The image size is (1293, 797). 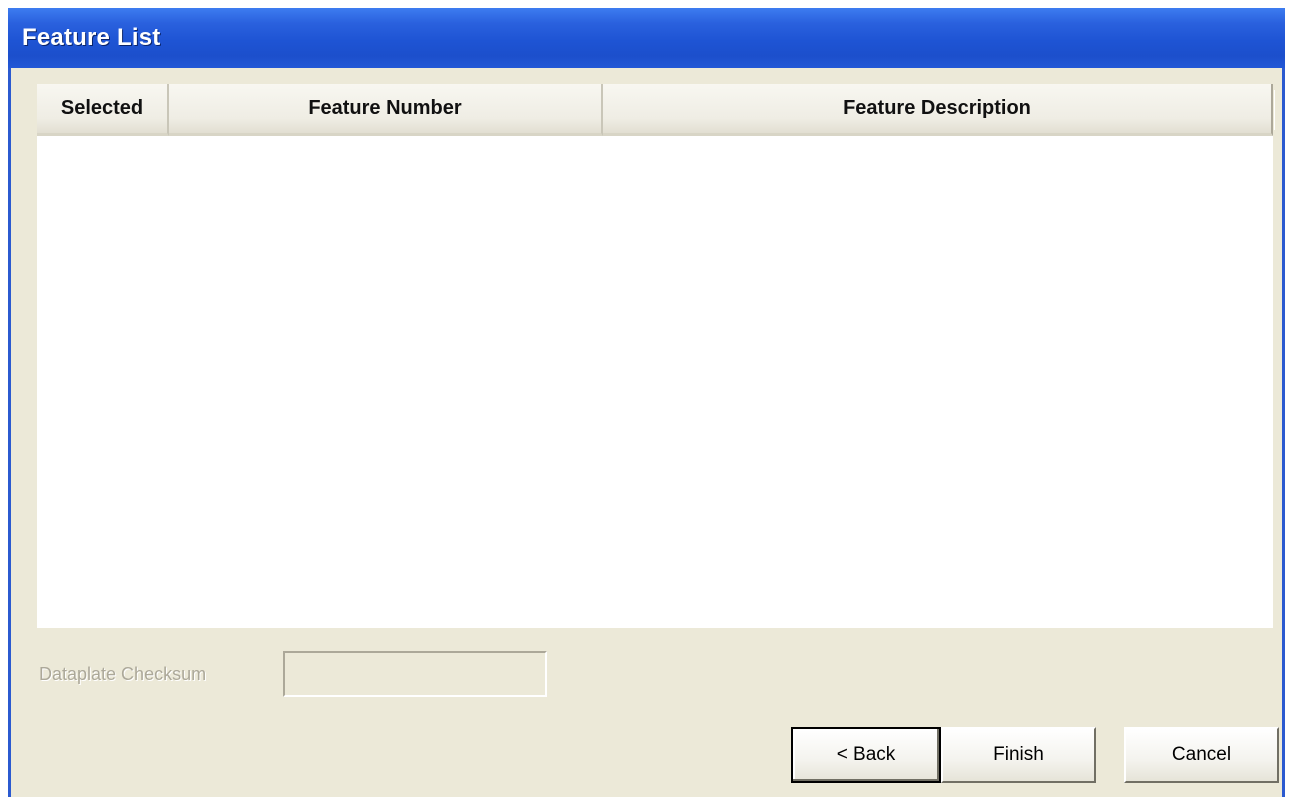 What do you see at coordinates (1018, 755) in the screenshot?
I see `finish-button: Finish` at bounding box center [1018, 755].